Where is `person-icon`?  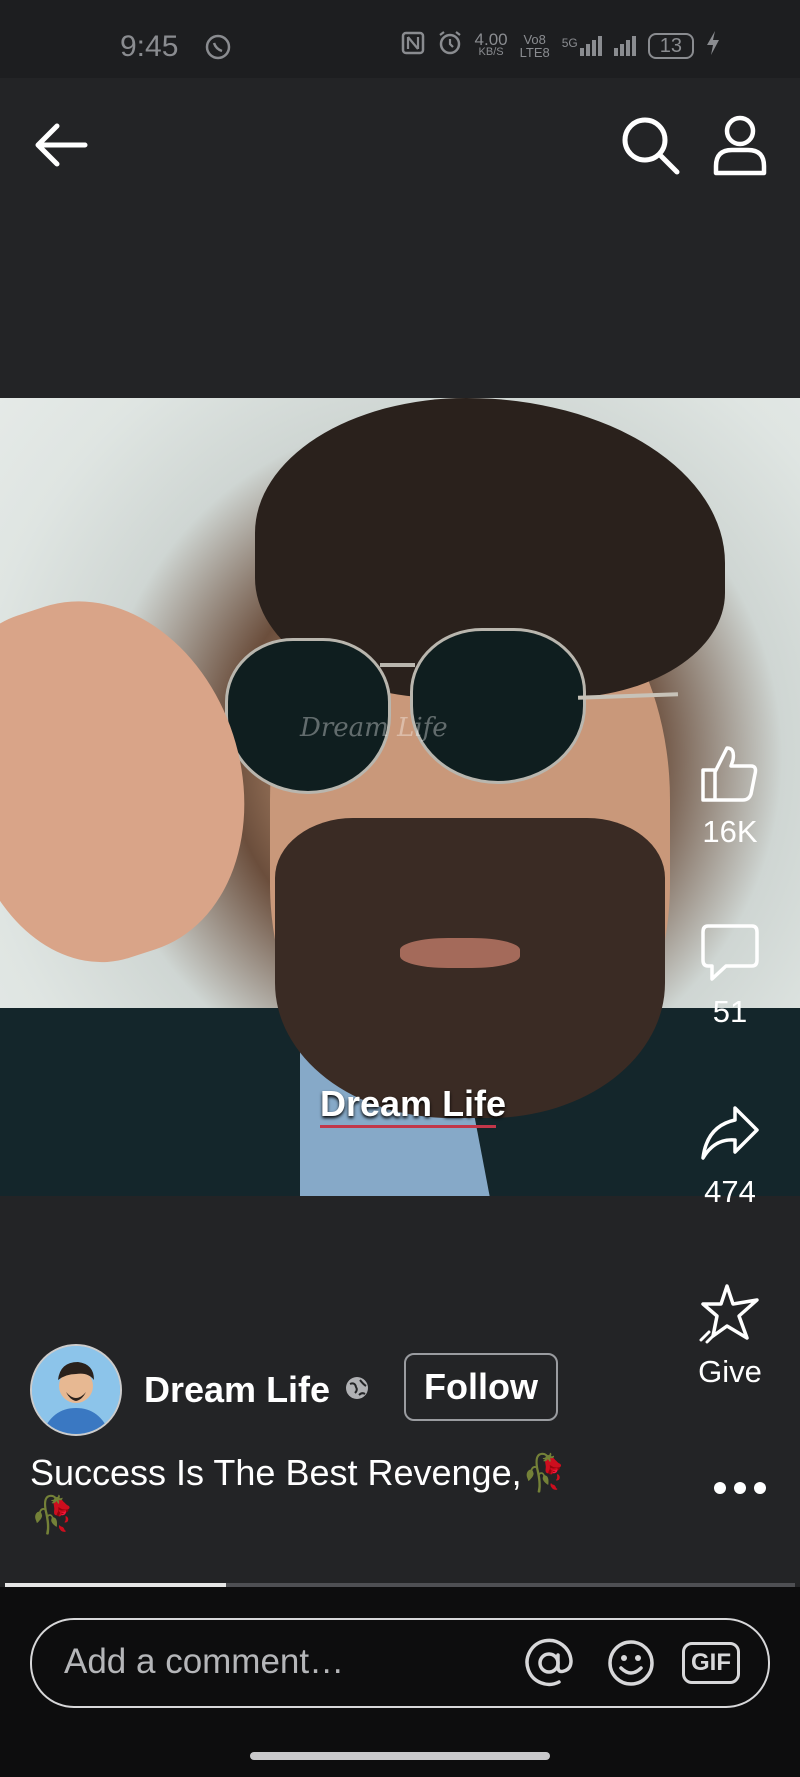
person-icon is located at coordinates (740, 145).